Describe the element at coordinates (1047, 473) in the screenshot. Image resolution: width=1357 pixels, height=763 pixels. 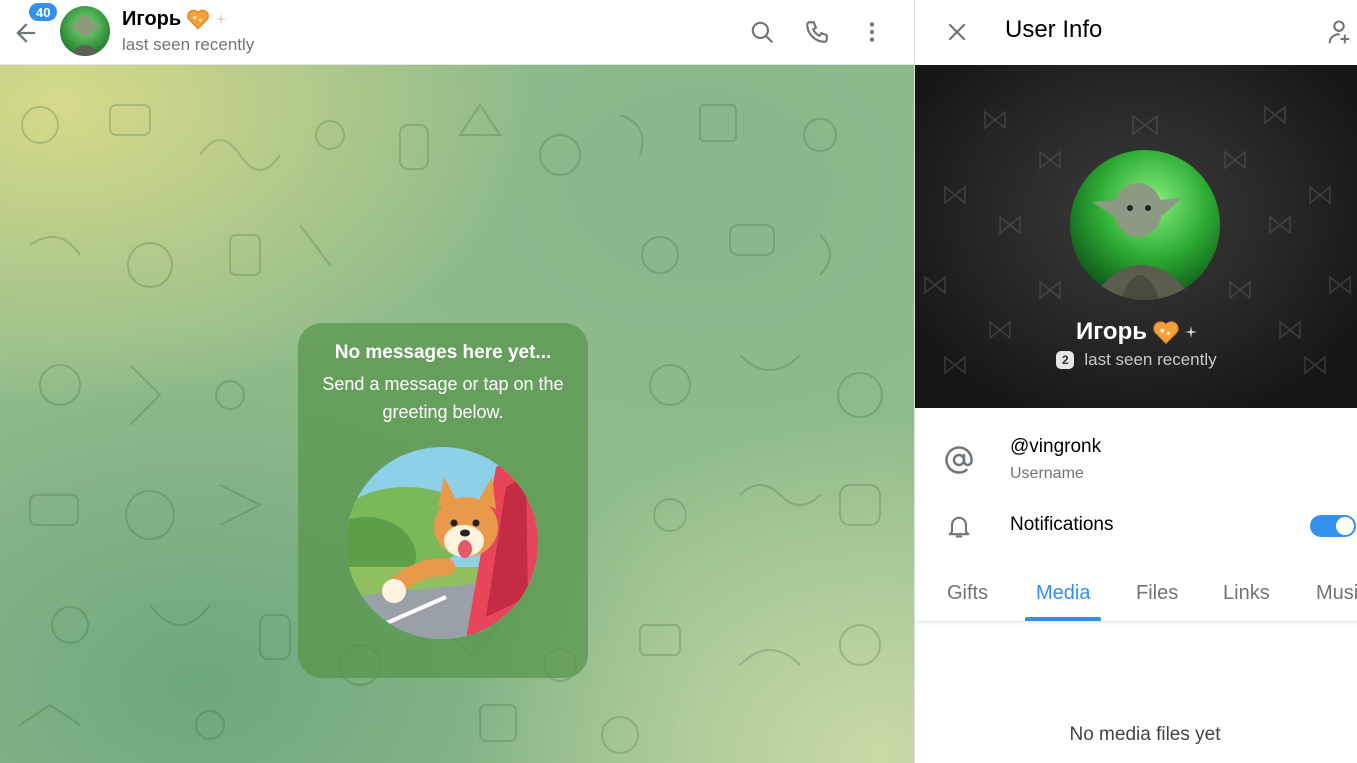
I see `username-label: Username` at that location.